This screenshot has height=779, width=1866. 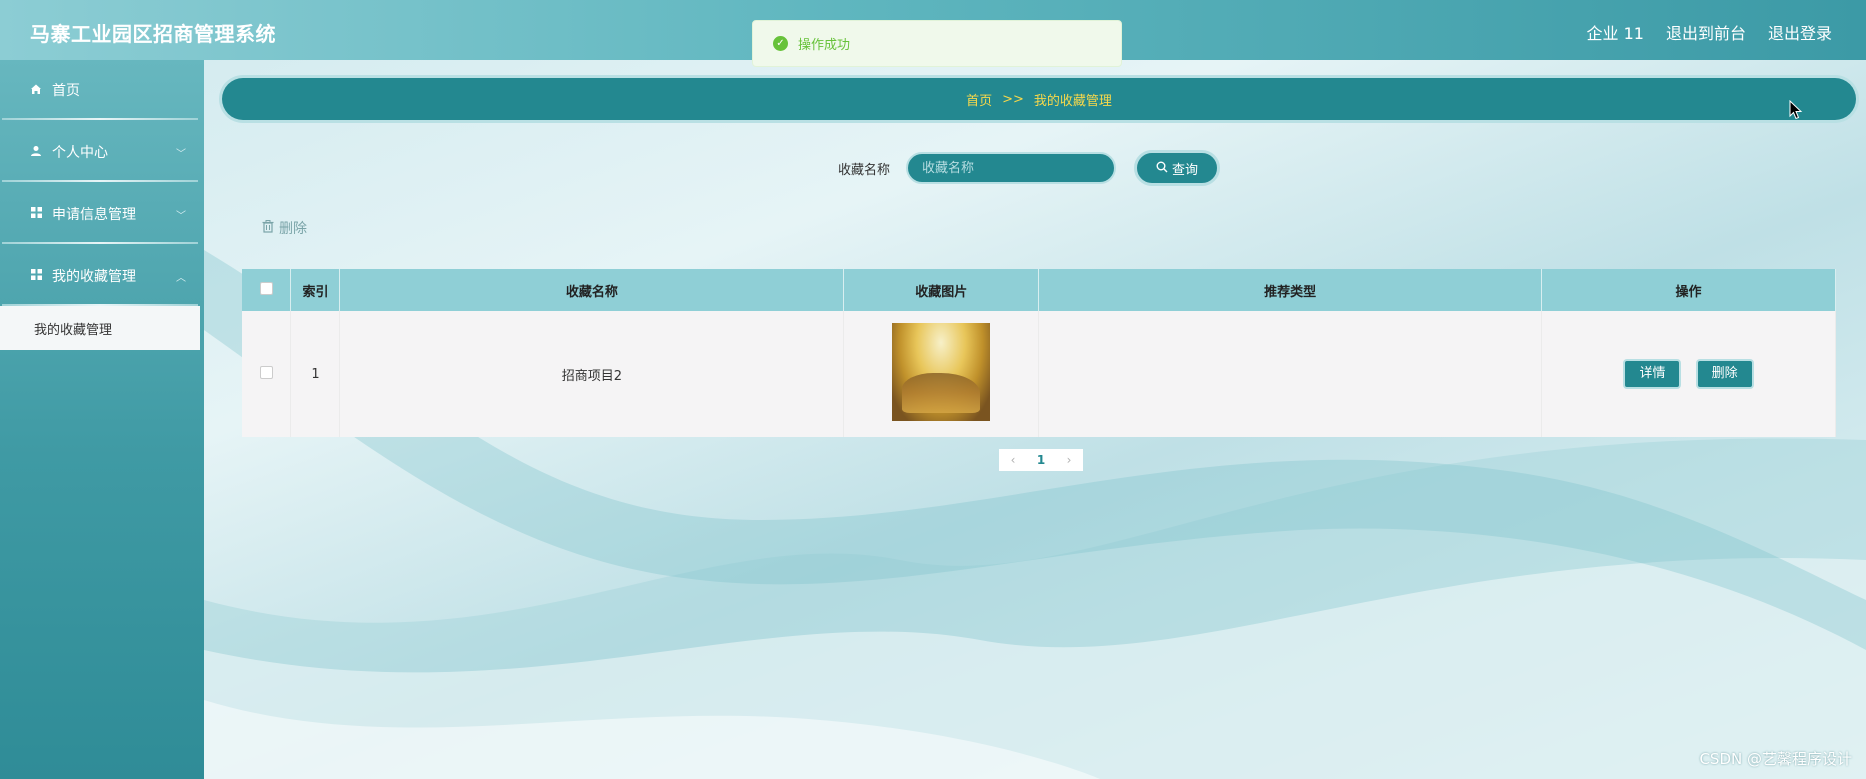 What do you see at coordinates (1775, 759) in the screenshot?
I see `watermark: CSDN @艺馨程序设计` at bounding box center [1775, 759].